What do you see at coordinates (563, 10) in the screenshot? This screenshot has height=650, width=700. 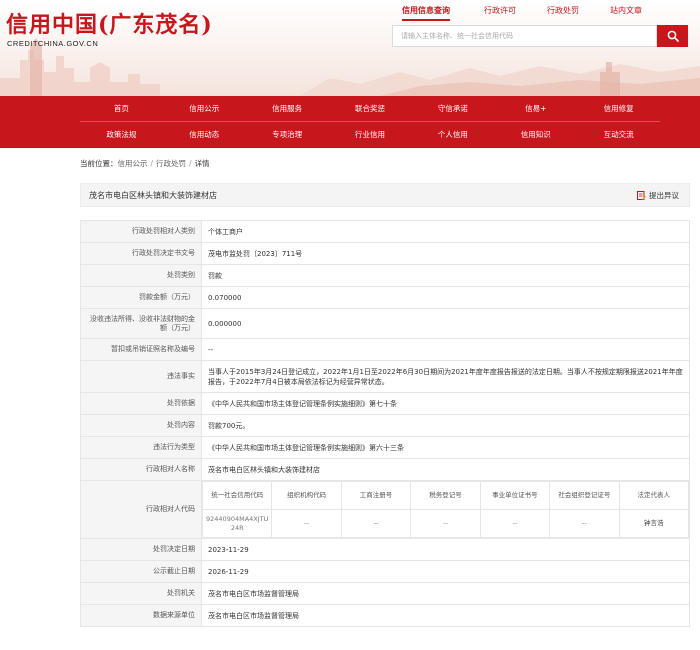 I see `top-link-admin-penalty: 行政处罚` at bounding box center [563, 10].